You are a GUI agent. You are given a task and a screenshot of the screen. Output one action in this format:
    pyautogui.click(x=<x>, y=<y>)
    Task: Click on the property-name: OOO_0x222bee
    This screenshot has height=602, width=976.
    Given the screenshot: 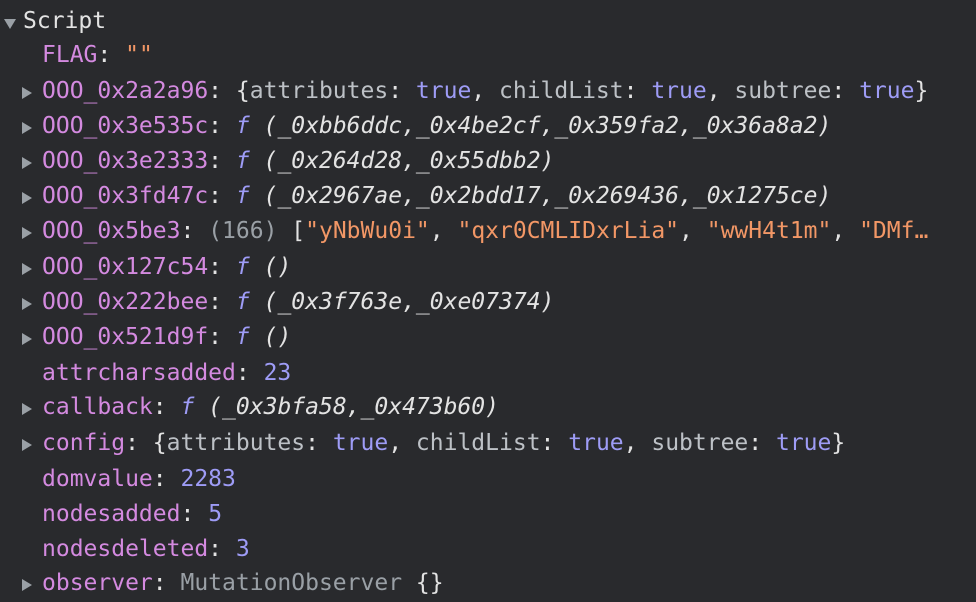 What is the action you would take?
    pyautogui.click(x=125, y=302)
    